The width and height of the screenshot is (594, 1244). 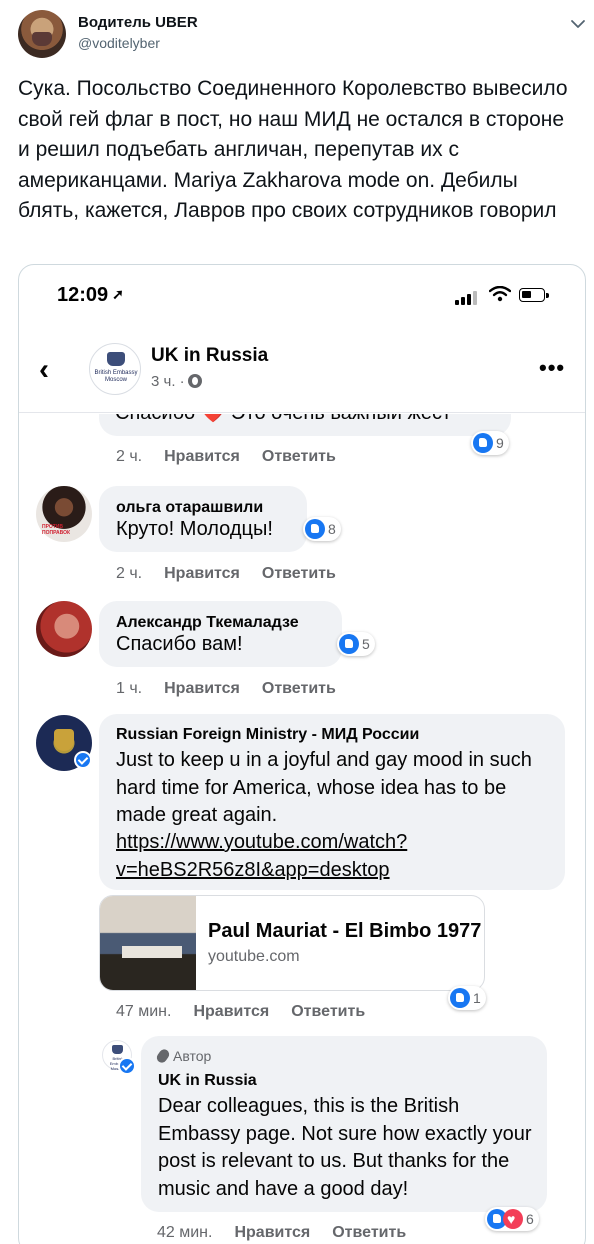 What do you see at coordinates (144, 1011) in the screenshot?
I see `comment-time: 47 мин.` at bounding box center [144, 1011].